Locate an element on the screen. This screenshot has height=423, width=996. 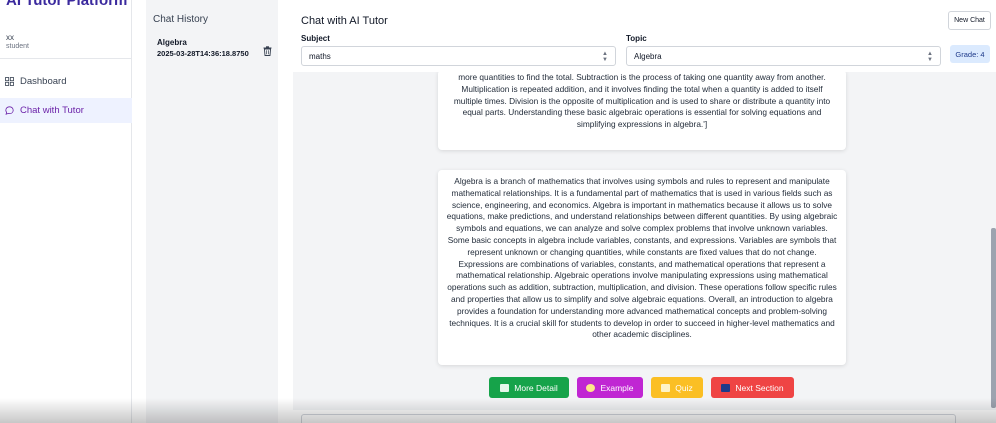
topic-select-value: Algebra is located at coordinates (648, 56).